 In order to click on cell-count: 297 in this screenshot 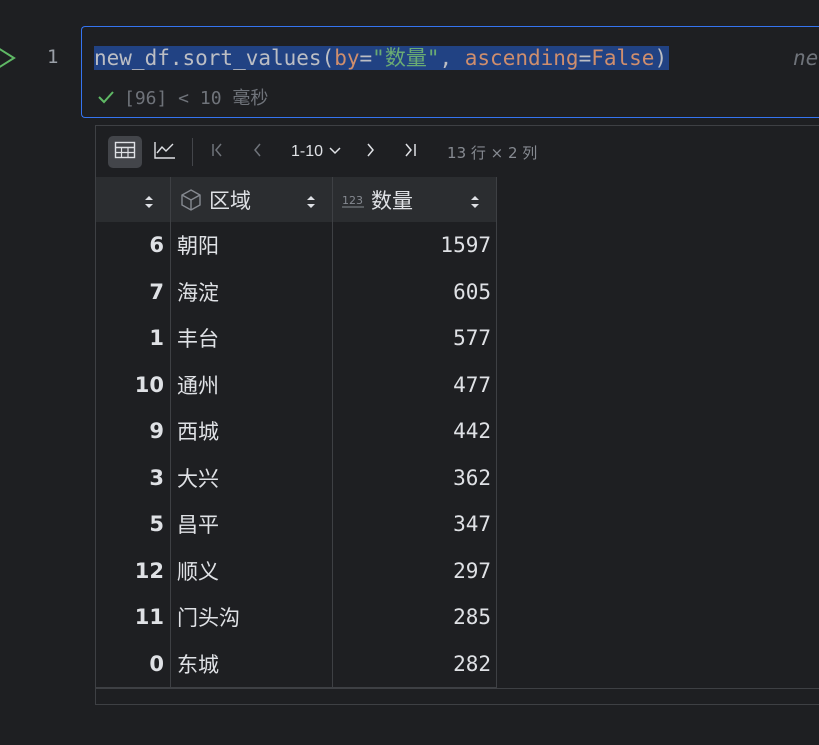, I will do `click(415, 570)`.